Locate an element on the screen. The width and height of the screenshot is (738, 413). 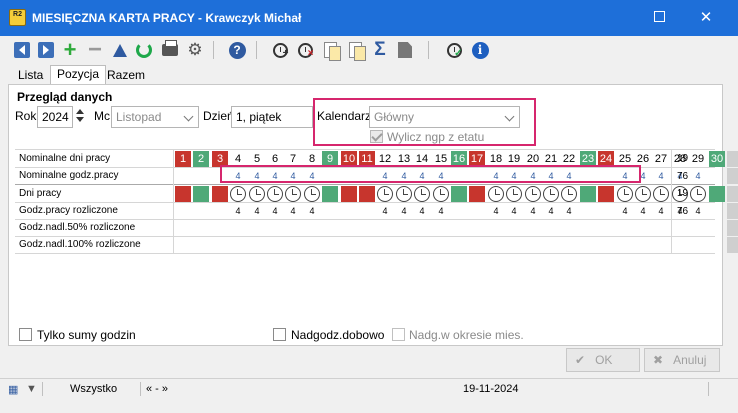
add-time-button: + is located at coordinates (280, 50).